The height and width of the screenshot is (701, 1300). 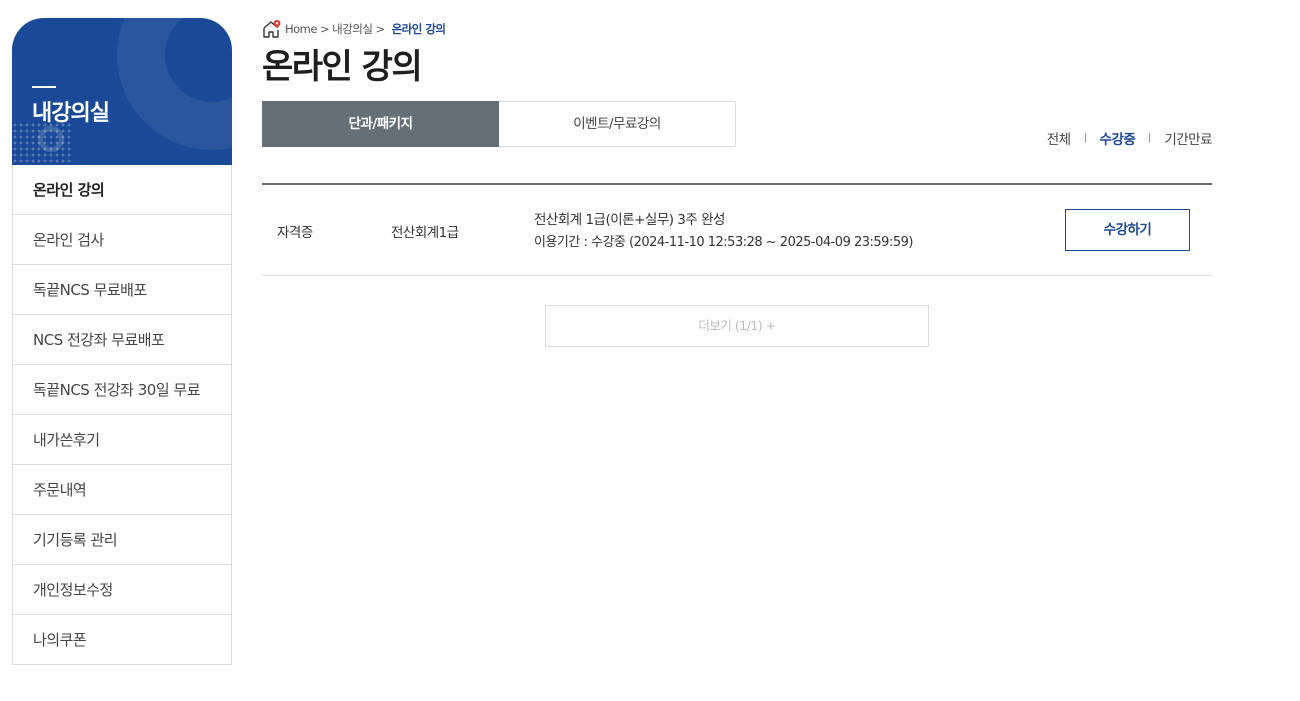 I want to click on course-subject: 전산회계1급, so click(x=425, y=233).